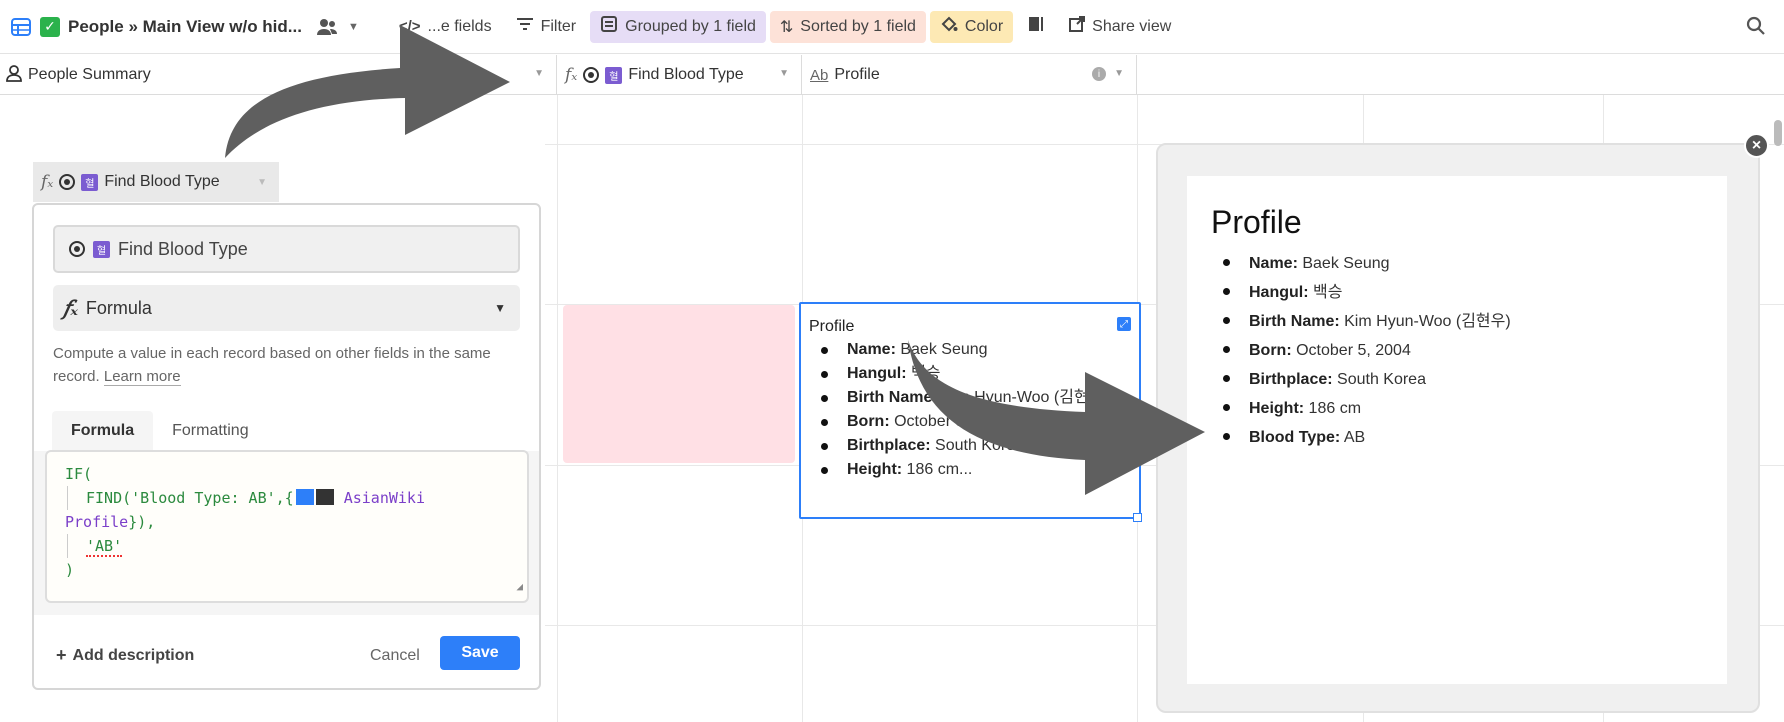 Image resolution: width=1784 pixels, height=722 pixels. What do you see at coordinates (558, 26) in the screenshot?
I see `filter-label: Filter` at bounding box center [558, 26].